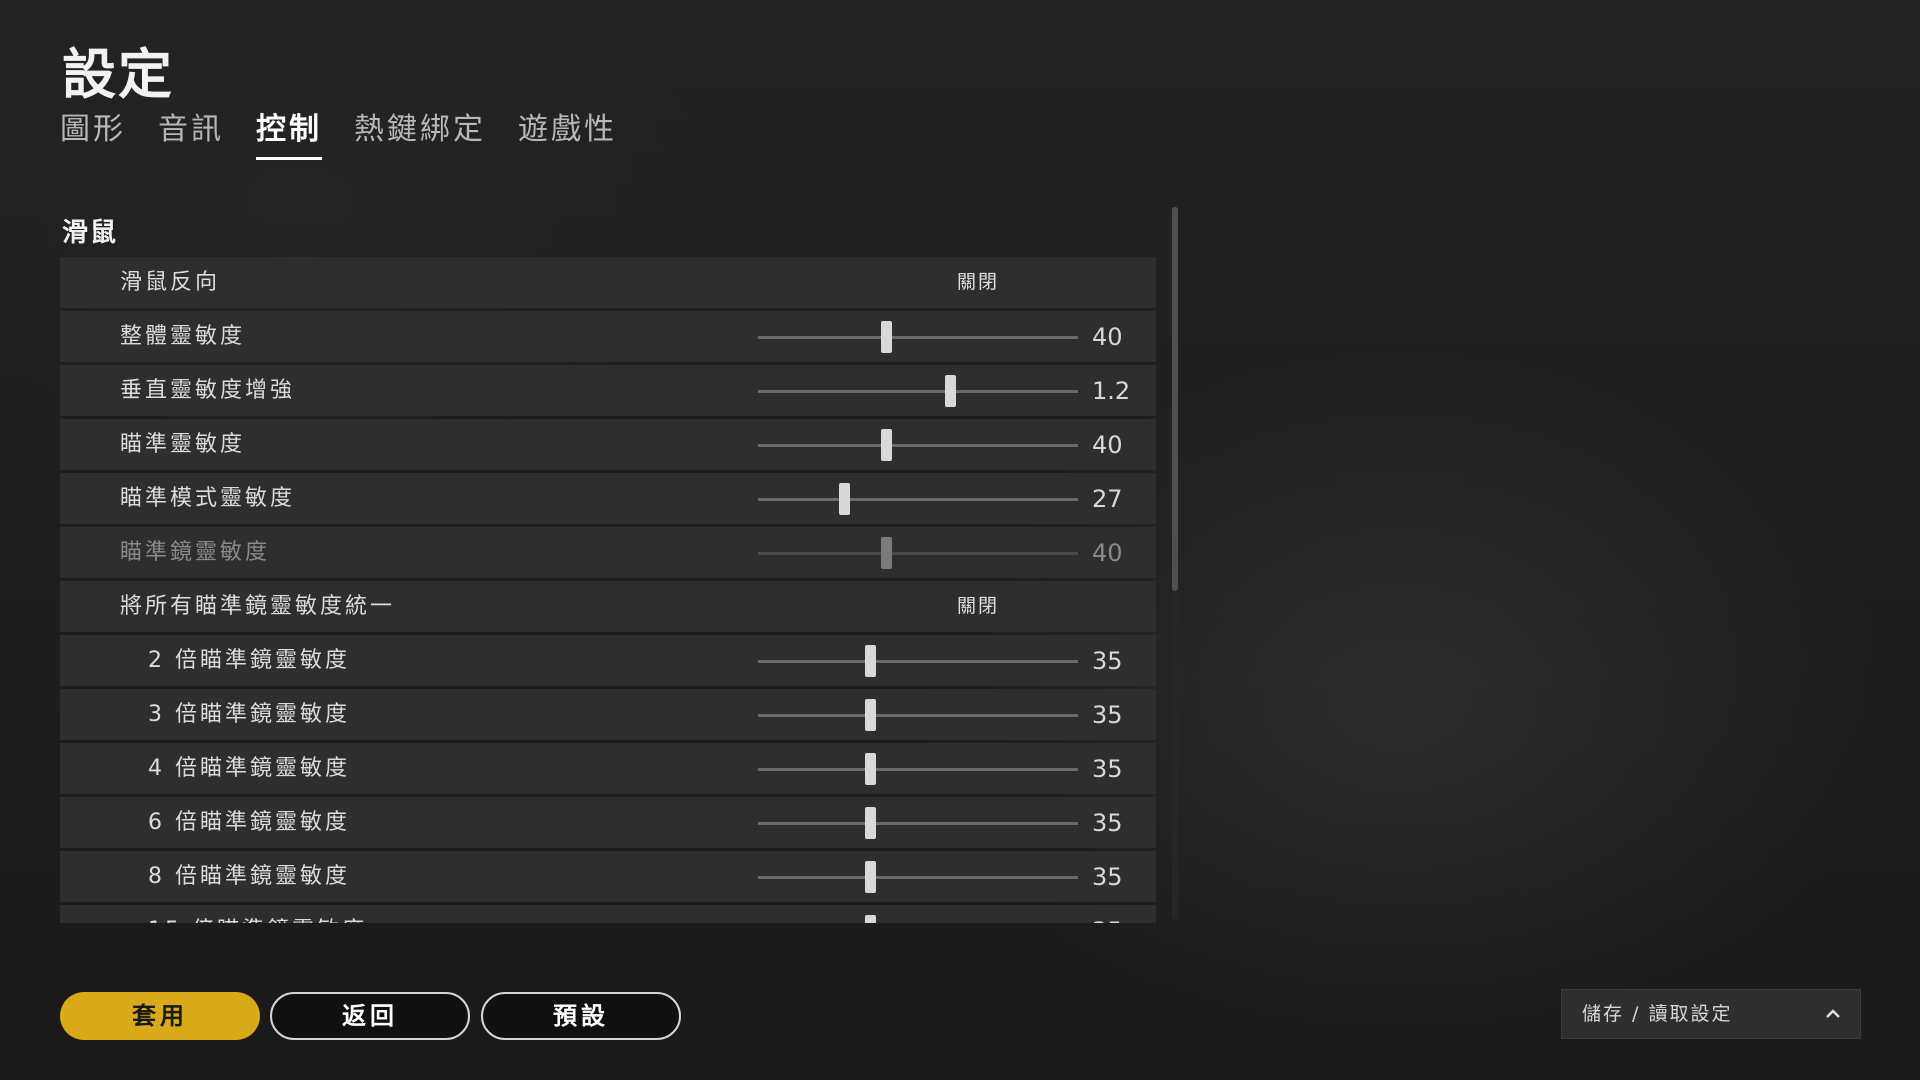 This screenshot has height=1080, width=1920. Describe the element at coordinates (160, 1016) in the screenshot. I see `apply-button: 套用` at that location.